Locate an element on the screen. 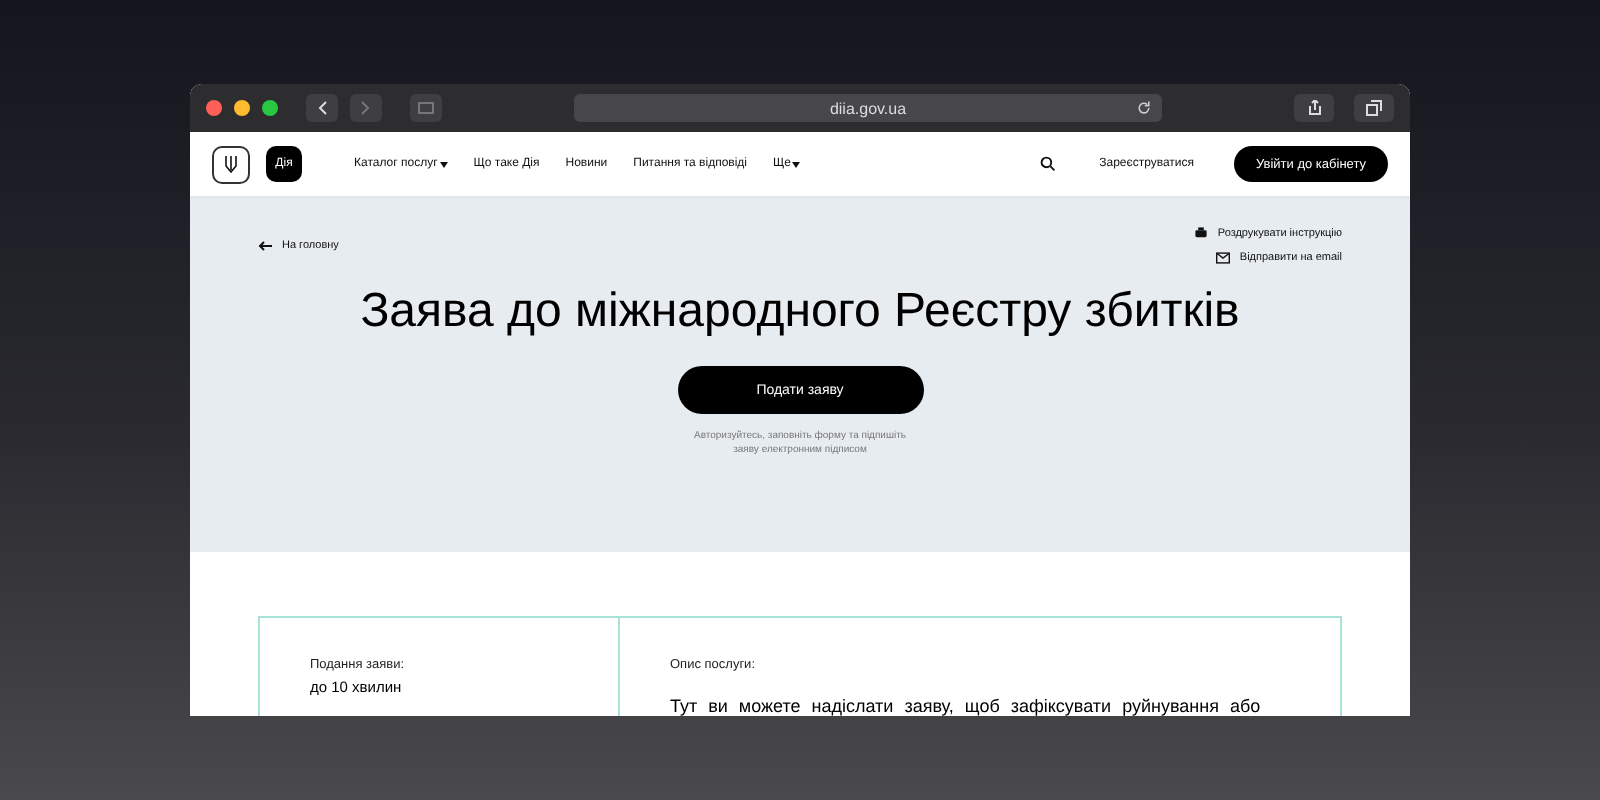 This screenshot has width=1600, height=800. forward-button is located at coordinates (366, 108).